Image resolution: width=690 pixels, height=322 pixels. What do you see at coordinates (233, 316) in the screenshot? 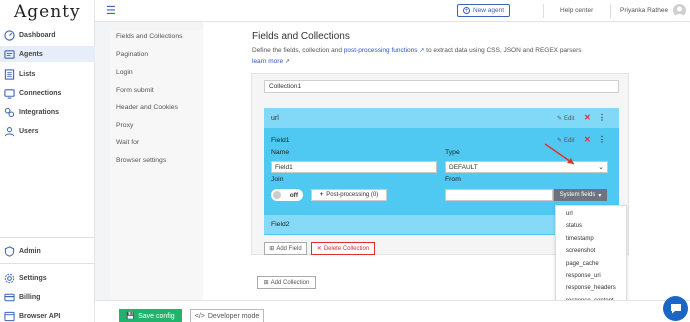
I see `developer-mode-label: Developer mode` at bounding box center [233, 316].